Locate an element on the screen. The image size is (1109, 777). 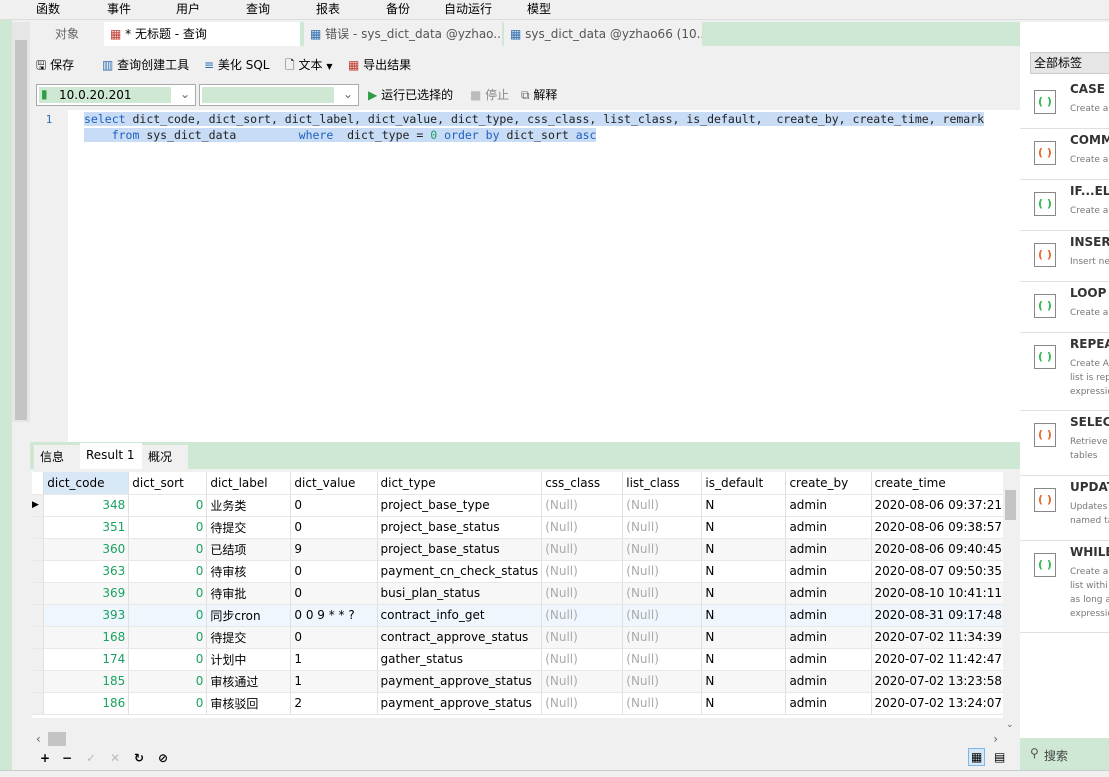
table-cell: 计划中 is located at coordinates (249, 659).